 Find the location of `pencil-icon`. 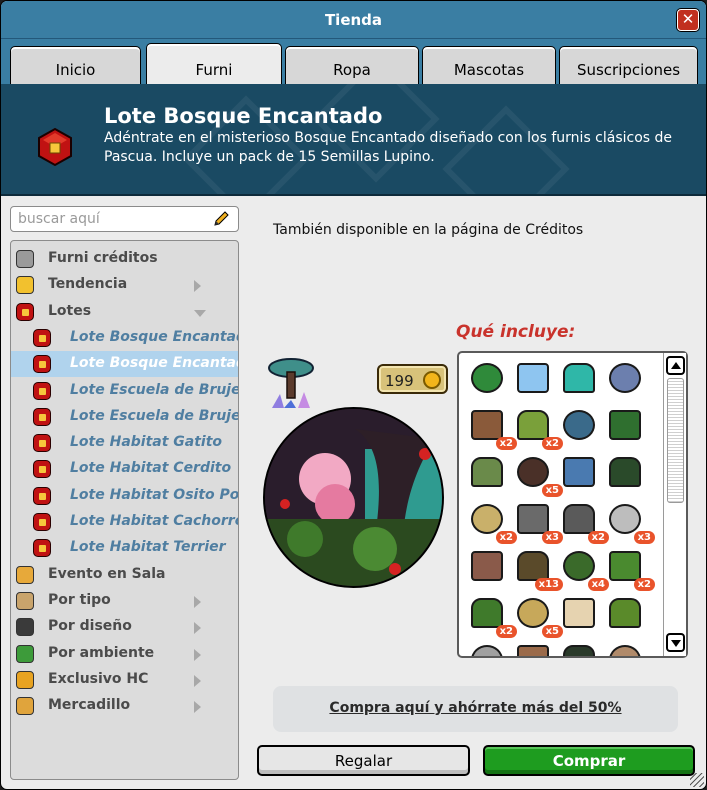

pencil-icon is located at coordinates (221, 219).